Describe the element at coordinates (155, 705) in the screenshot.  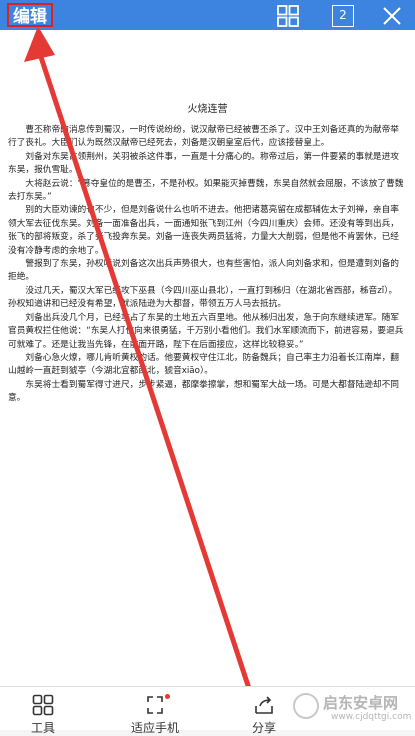
I see `fit-phone-icon` at that location.